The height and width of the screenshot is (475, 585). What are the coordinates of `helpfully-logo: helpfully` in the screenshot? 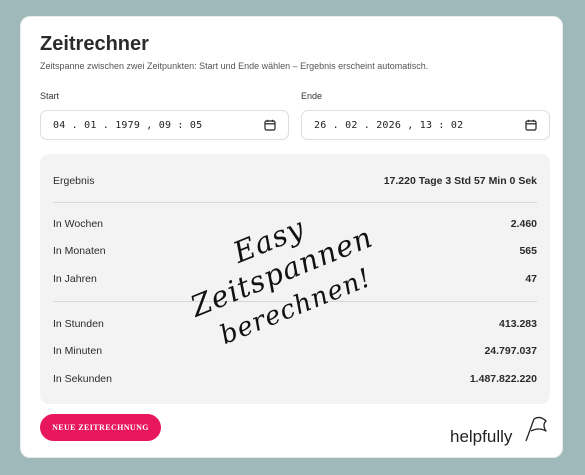 It's located at (500, 431).